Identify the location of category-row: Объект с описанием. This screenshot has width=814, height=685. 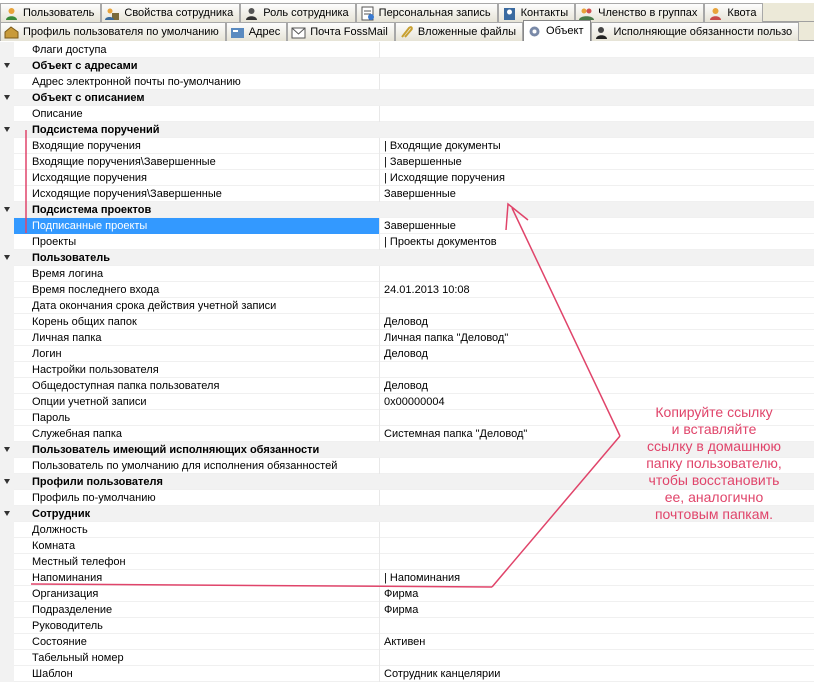
(407, 97).